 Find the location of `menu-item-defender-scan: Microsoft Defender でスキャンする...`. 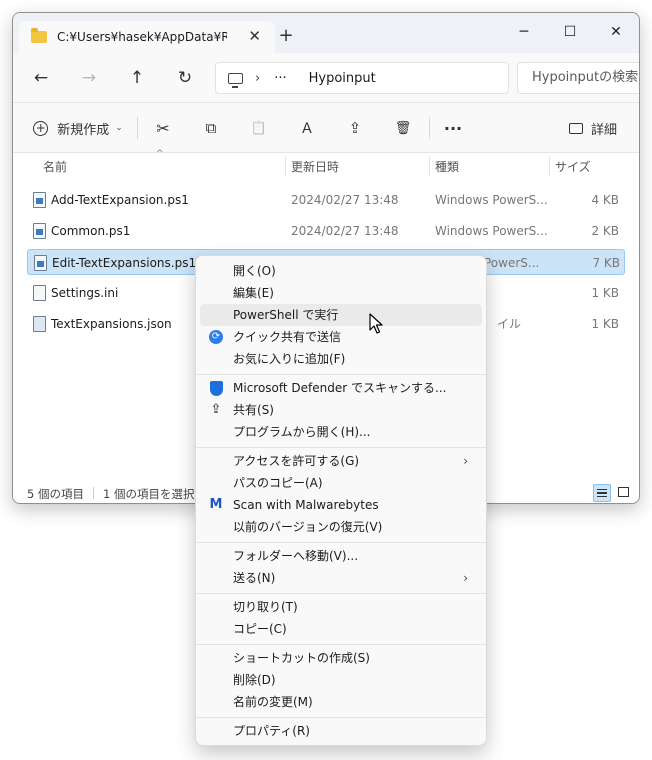

menu-item-defender-scan: Microsoft Defender でスキャンする... is located at coordinates (341, 388).